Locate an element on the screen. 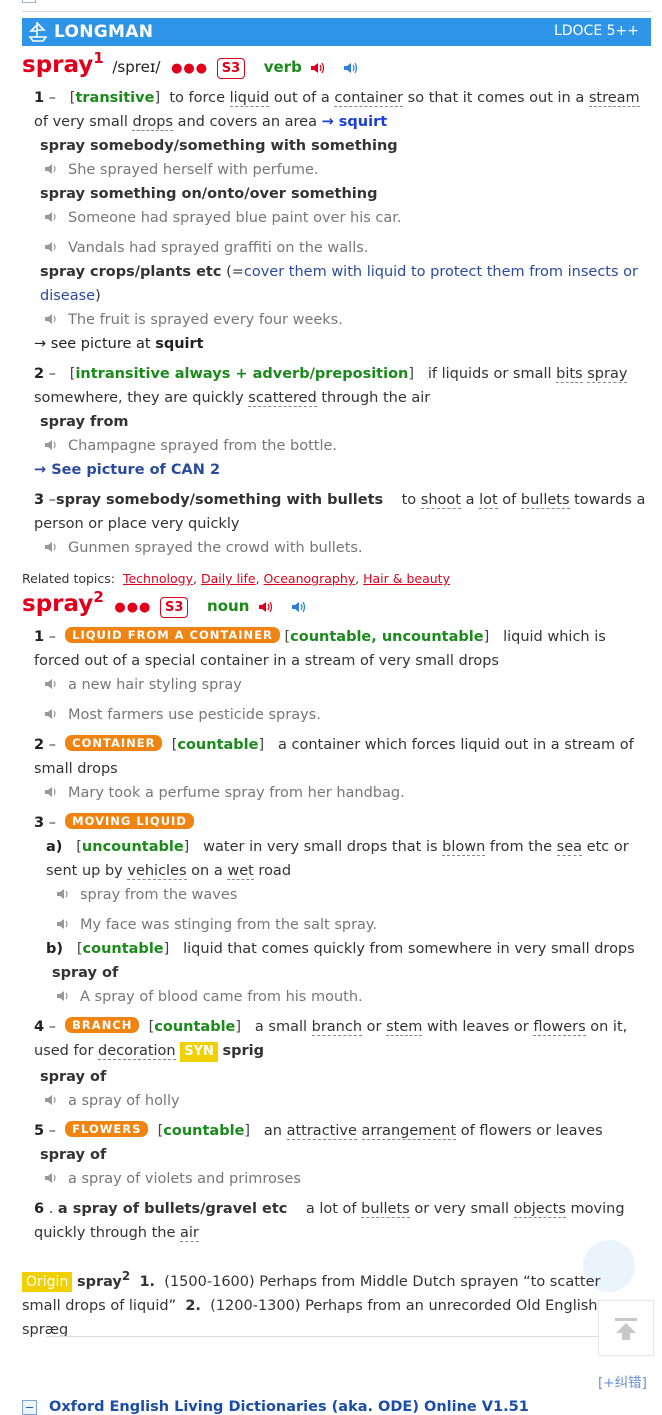 The image size is (662, 1415). see-picture-link: → See picture of CAN 2 is located at coordinates (127, 470).